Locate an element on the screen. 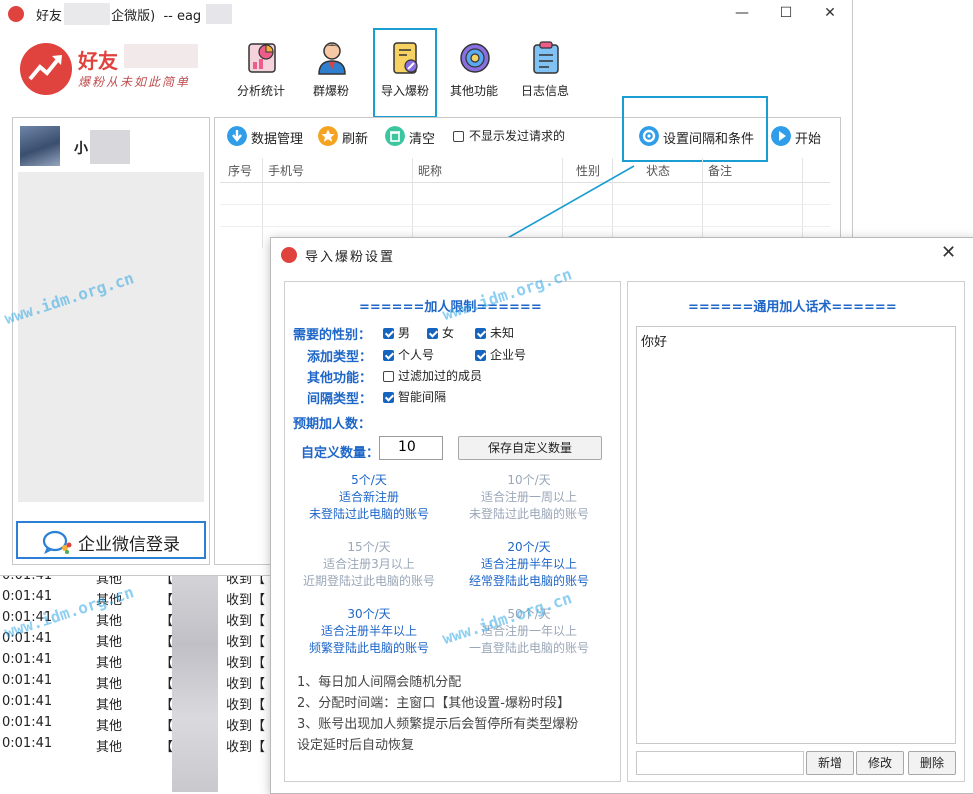 The height and width of the screenshot is (794, 973). avatar is located at coordinates (40, 146).